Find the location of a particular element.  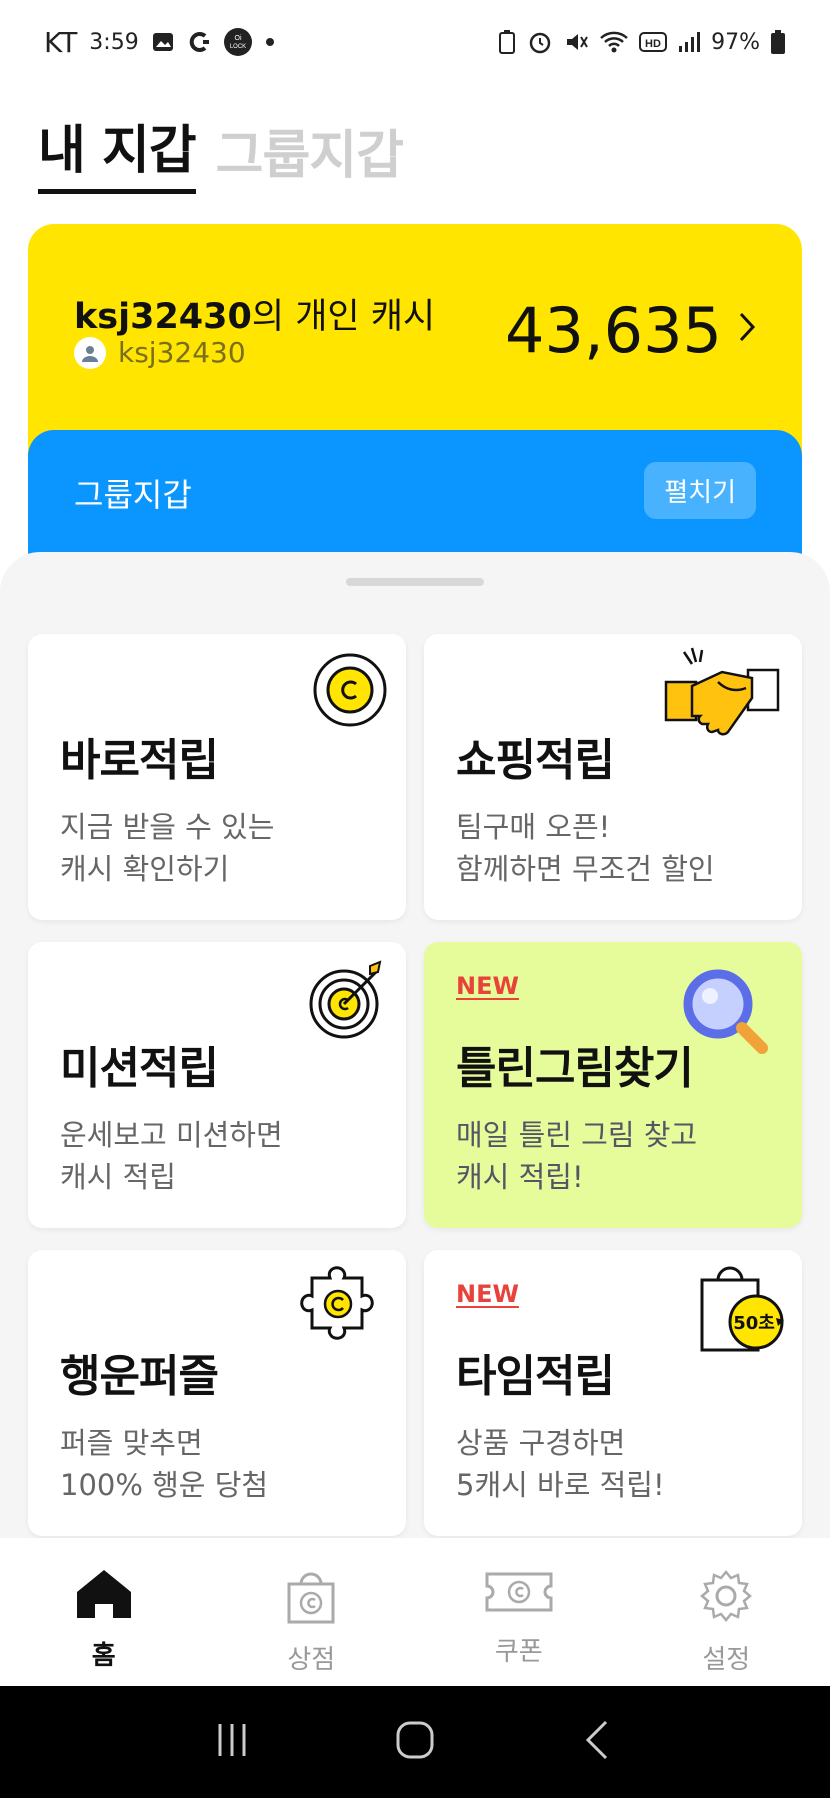

tile-desc-line: 운세보고 미션하면 is located at coordinates (171, 1135).